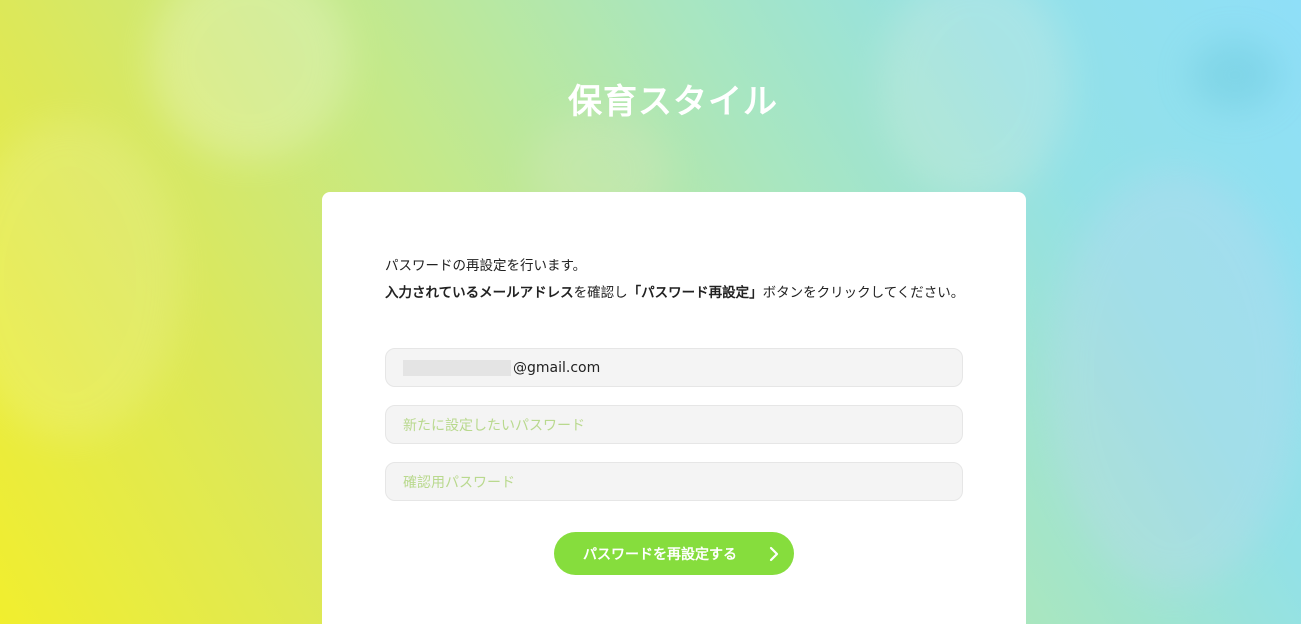 The image size is (1301, 624). I want to click on reset-password-button: パスワードを再設定する, so click(674, 553).